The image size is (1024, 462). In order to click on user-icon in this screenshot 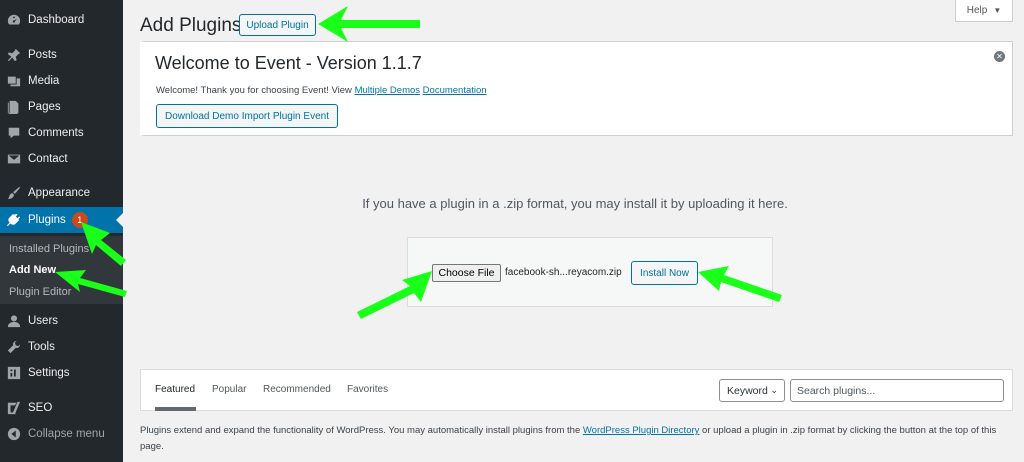, I will do `click(14, 321)`.